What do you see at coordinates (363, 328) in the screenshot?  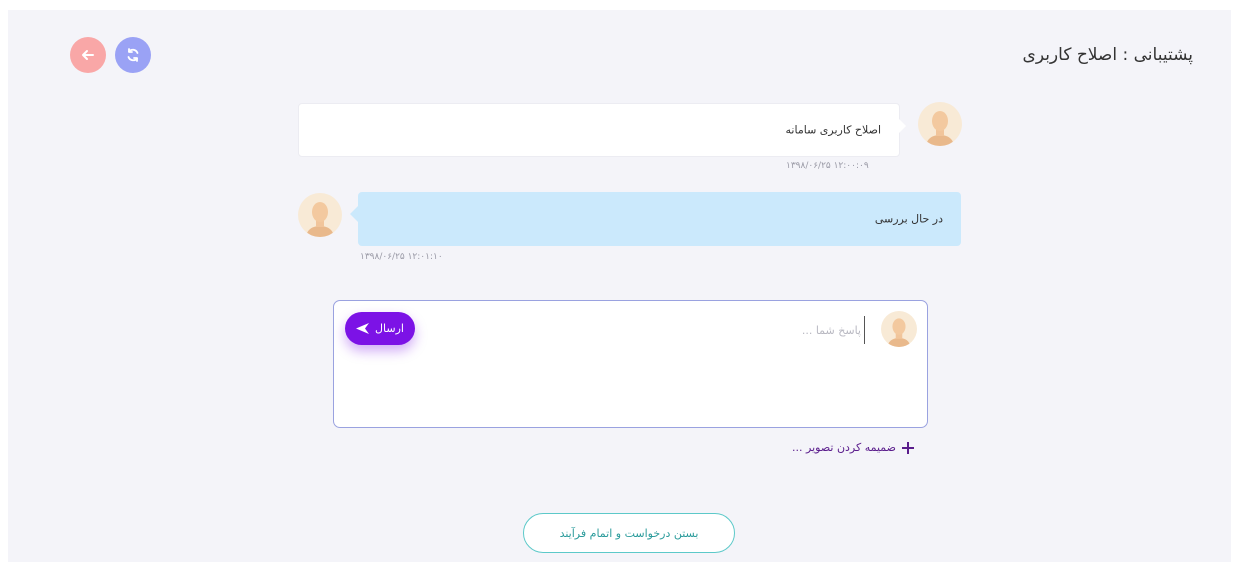 I see `send-icon` at bounding box center [363, 328].